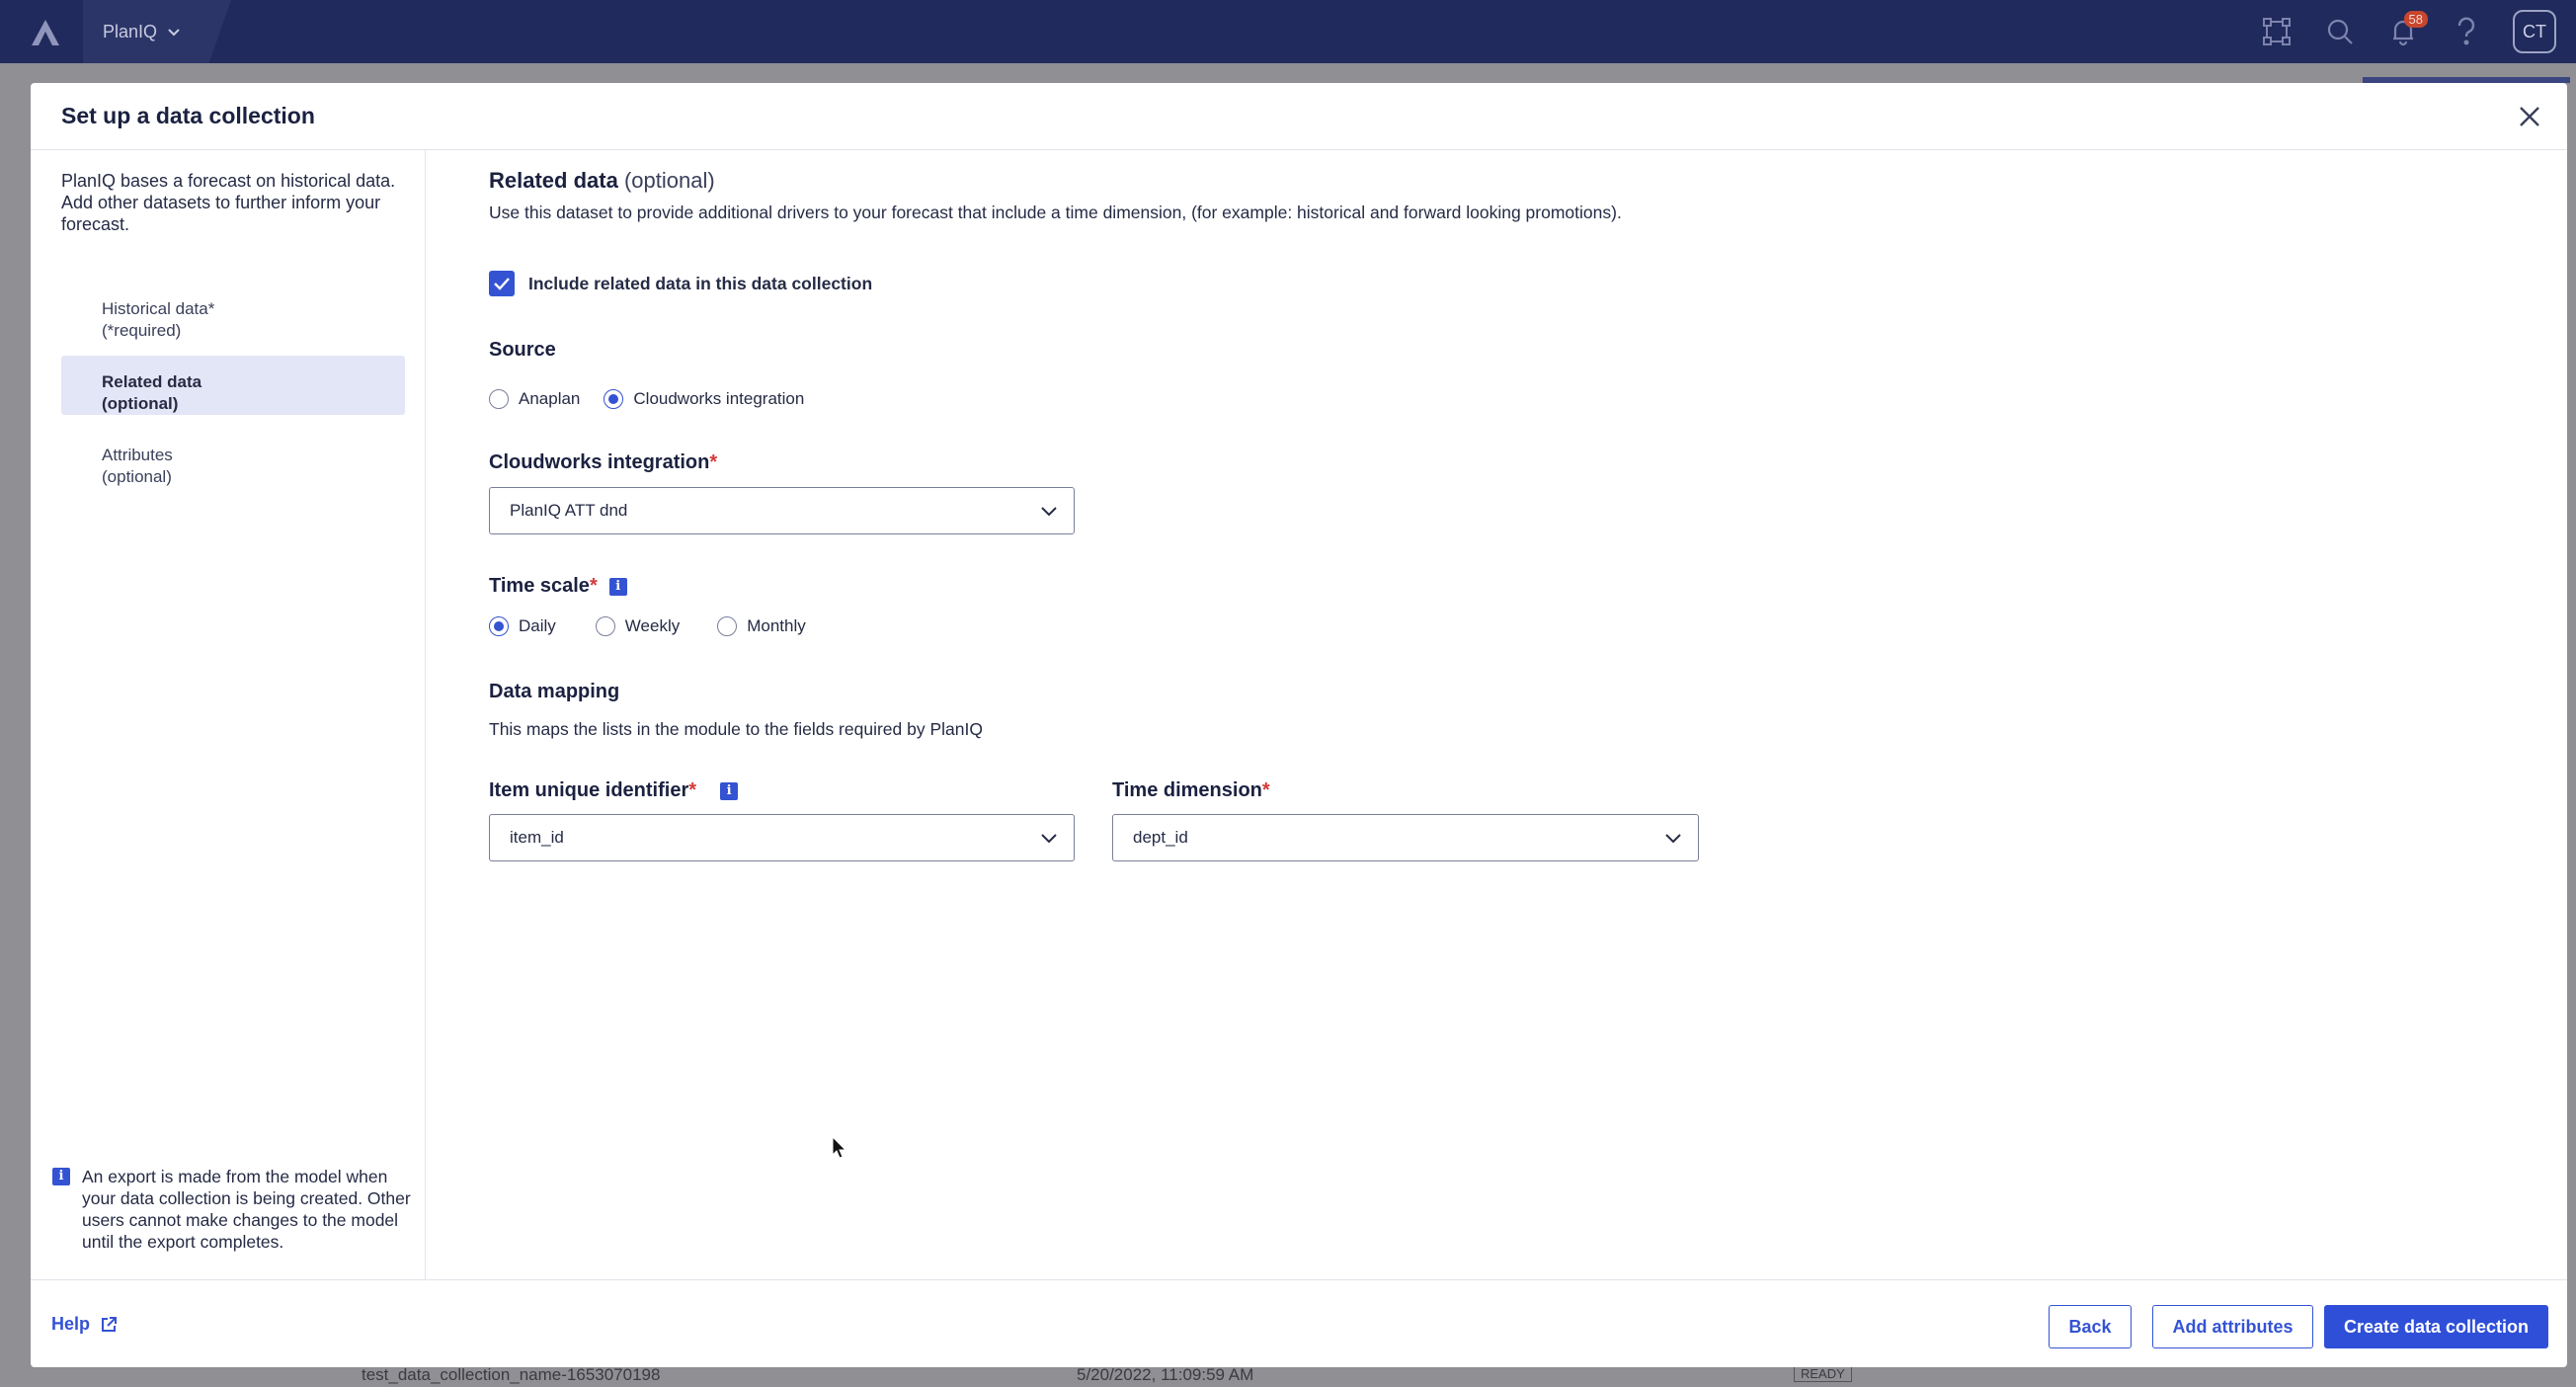 This screenshot has width=2576, height=1387. Describe the element at coordinates (137, 455) in the screenshot. I see `step-label: Attributes` at that location.